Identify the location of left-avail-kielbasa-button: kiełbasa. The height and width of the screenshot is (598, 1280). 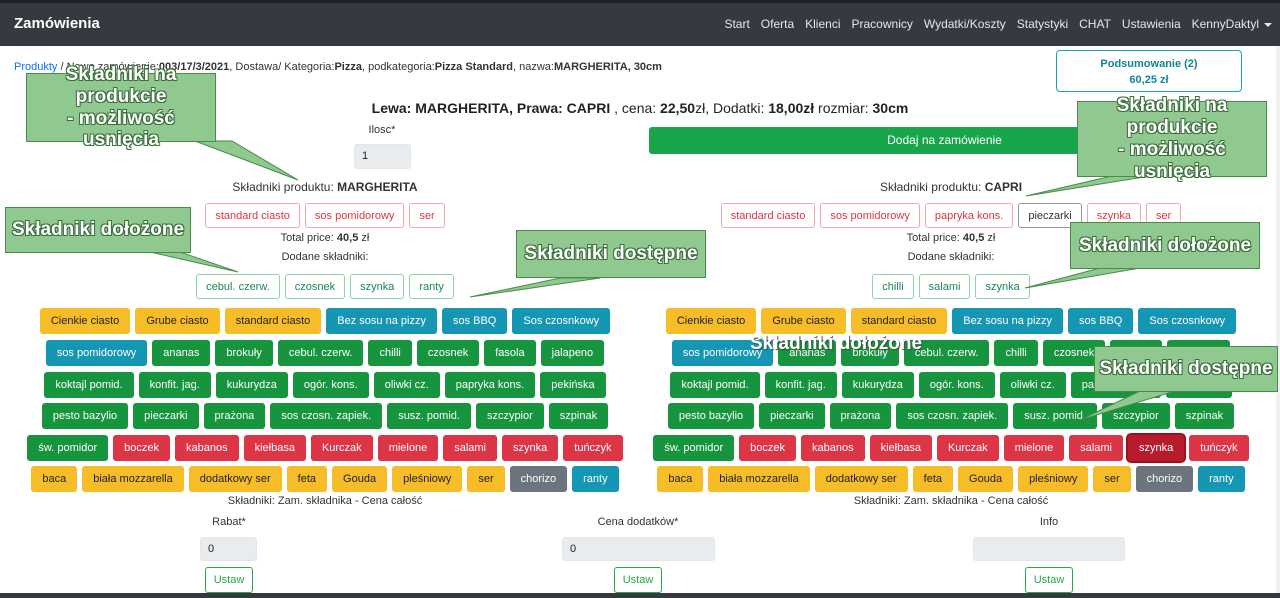
(274, 448).